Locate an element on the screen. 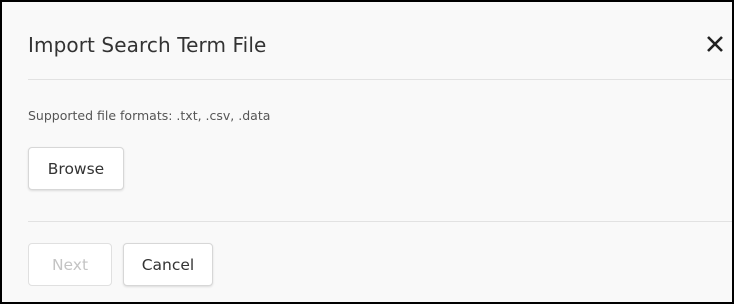  close-button is located at coordinates (715, 44).